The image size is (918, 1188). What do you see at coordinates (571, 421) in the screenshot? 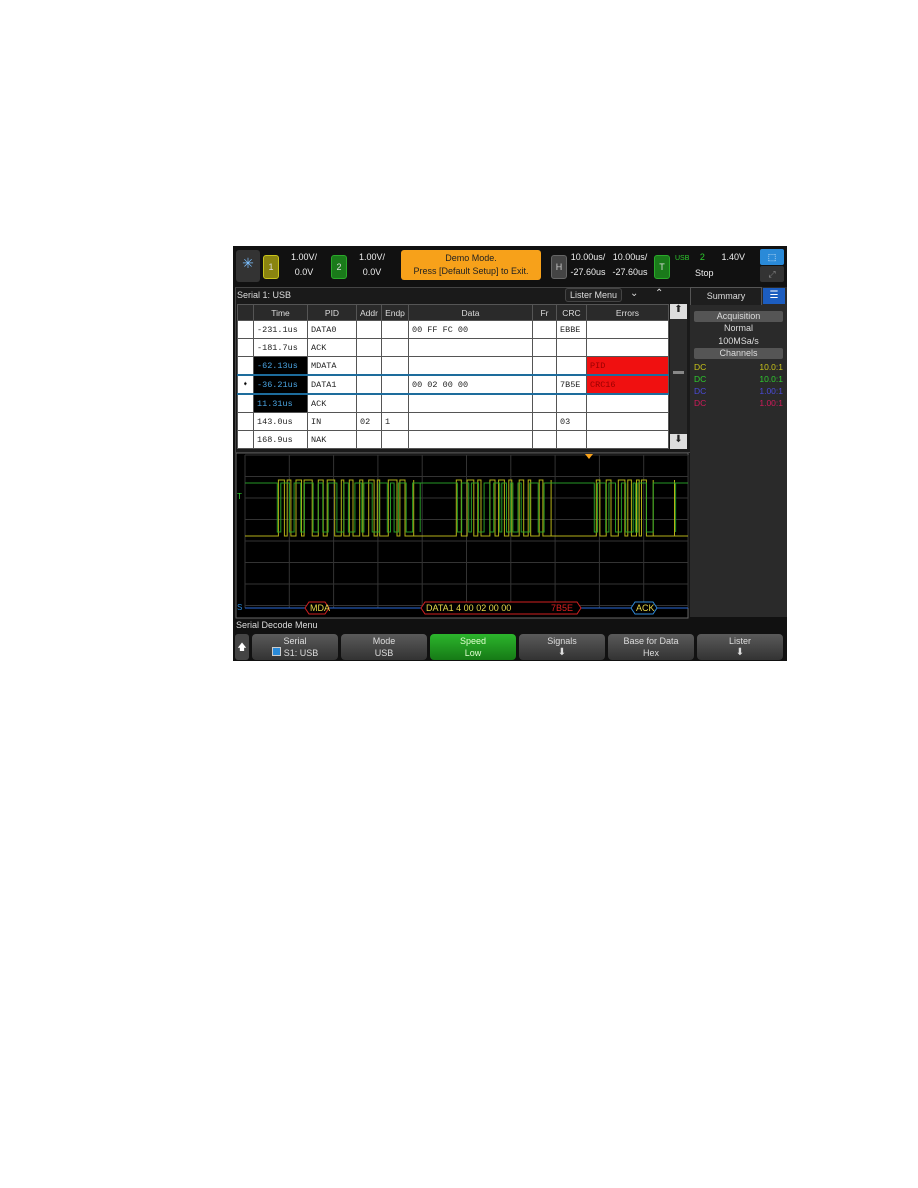
I see `cell-crc: 03` at bounding box center [571, 421].